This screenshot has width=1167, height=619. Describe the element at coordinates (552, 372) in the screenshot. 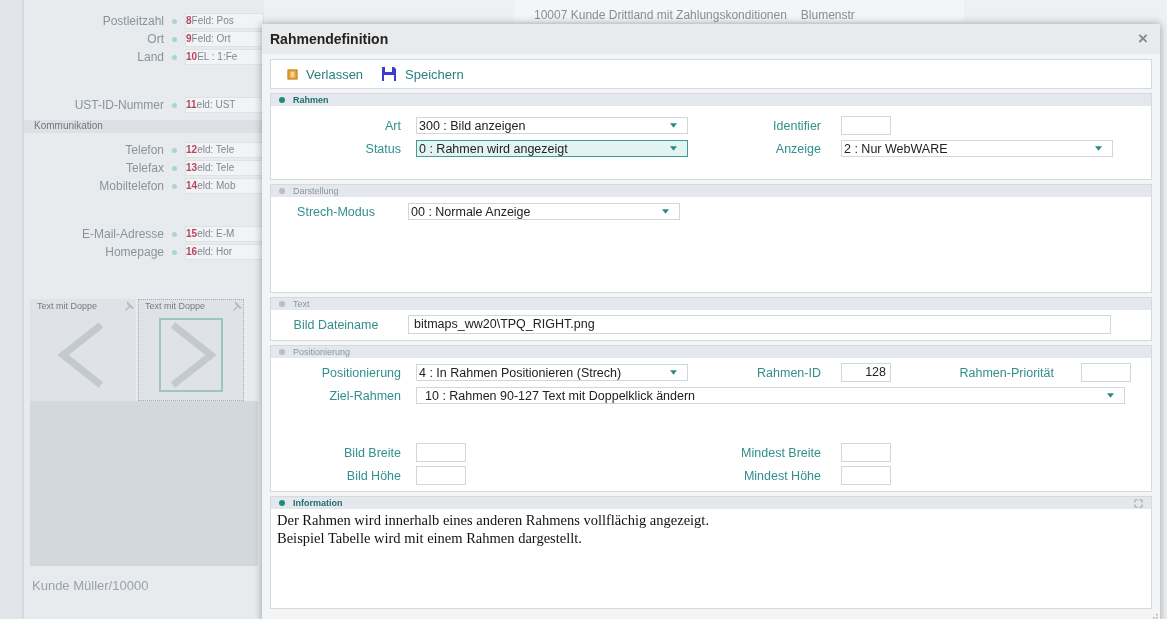

I see `dropdown: 4 : In Rahmen Positionieren (Strech)` at that location.